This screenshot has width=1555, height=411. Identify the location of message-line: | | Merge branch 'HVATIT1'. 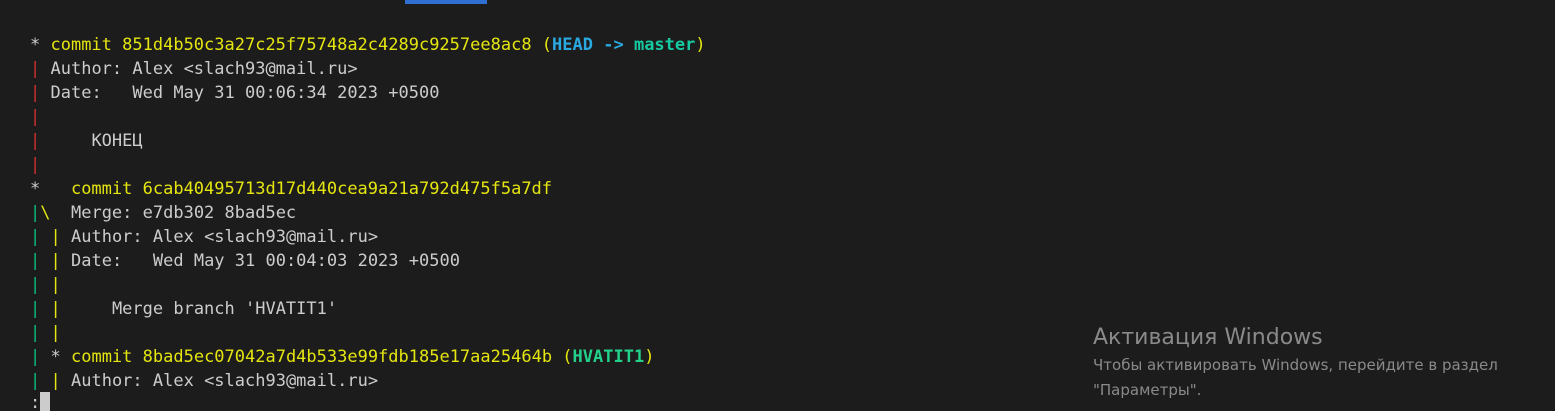
(183, 309).